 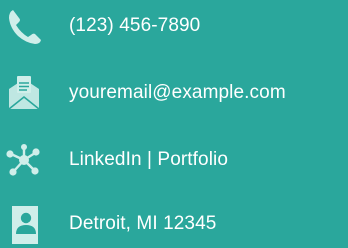 What do you see at coordinates (143, 223) in the screenshot?
I see `location-address: Detroit, MI 12345` at bounding box center [143, 223].